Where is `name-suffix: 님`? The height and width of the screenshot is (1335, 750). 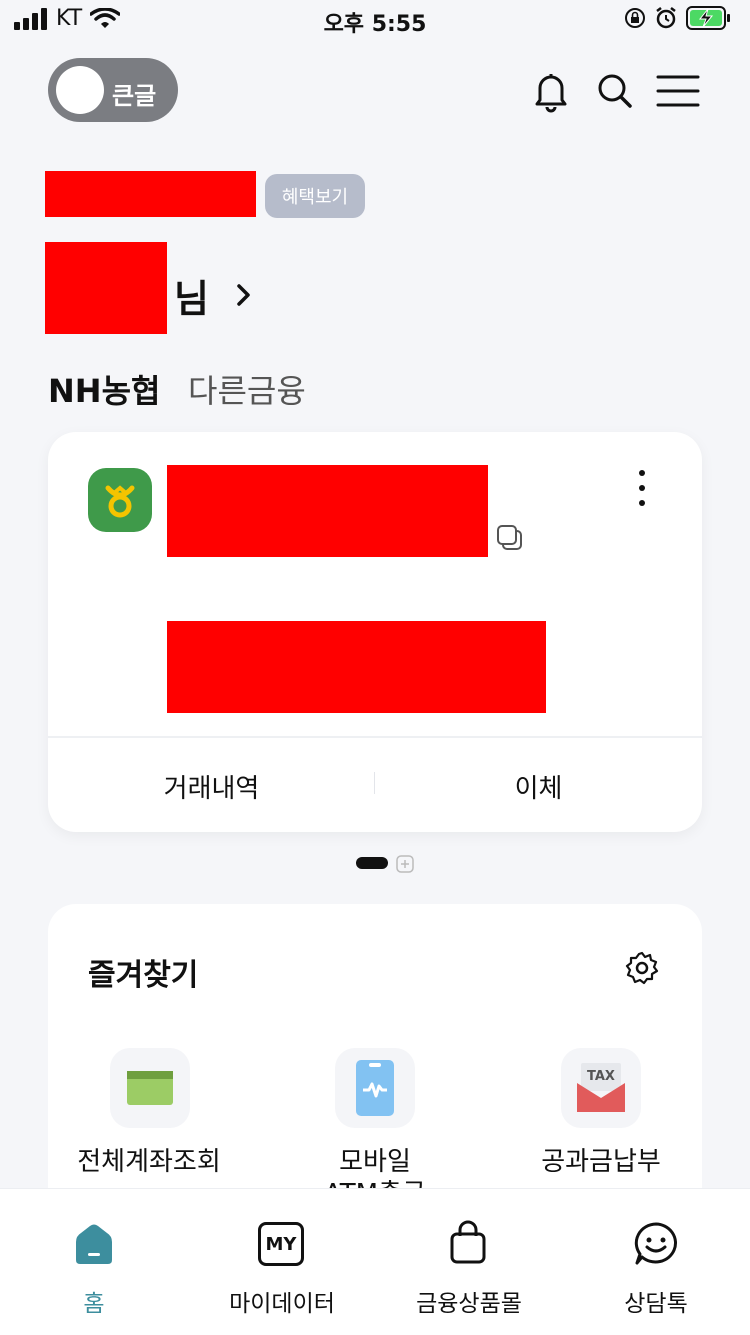 name-suffix: 님 is located at coordinates (191, 295).